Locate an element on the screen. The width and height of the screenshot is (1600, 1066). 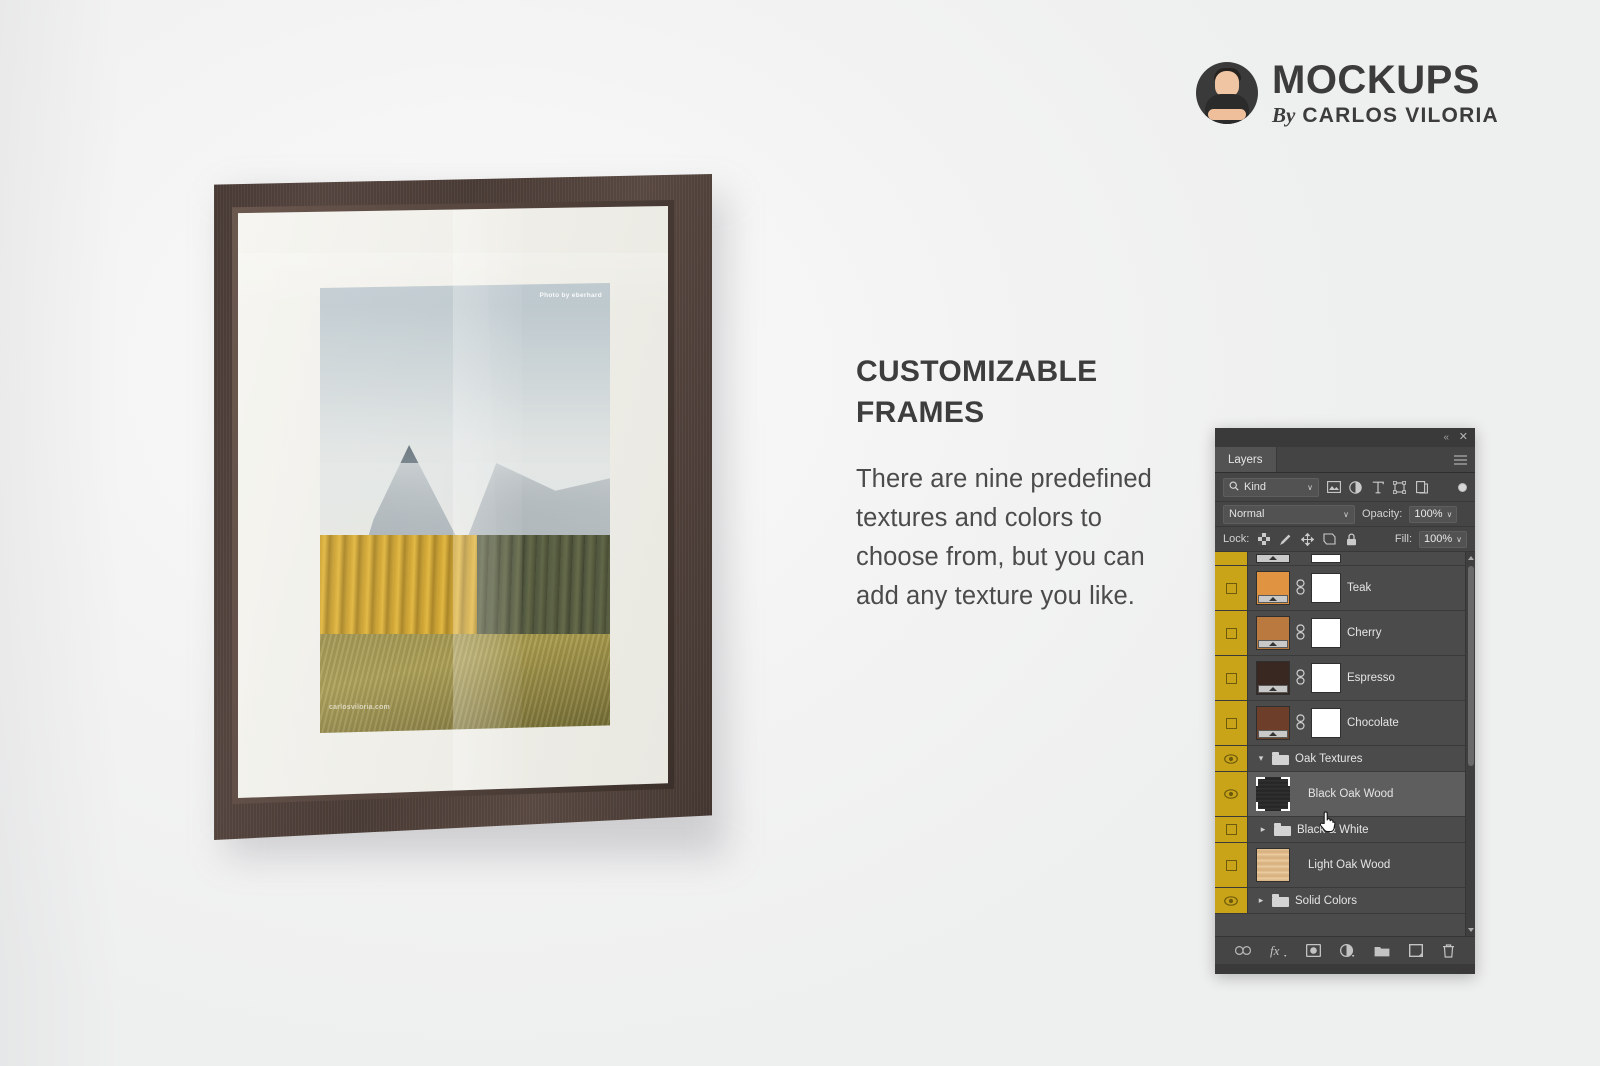
adjustment-layer-filter-icon is located at coordinates (1355, 487).